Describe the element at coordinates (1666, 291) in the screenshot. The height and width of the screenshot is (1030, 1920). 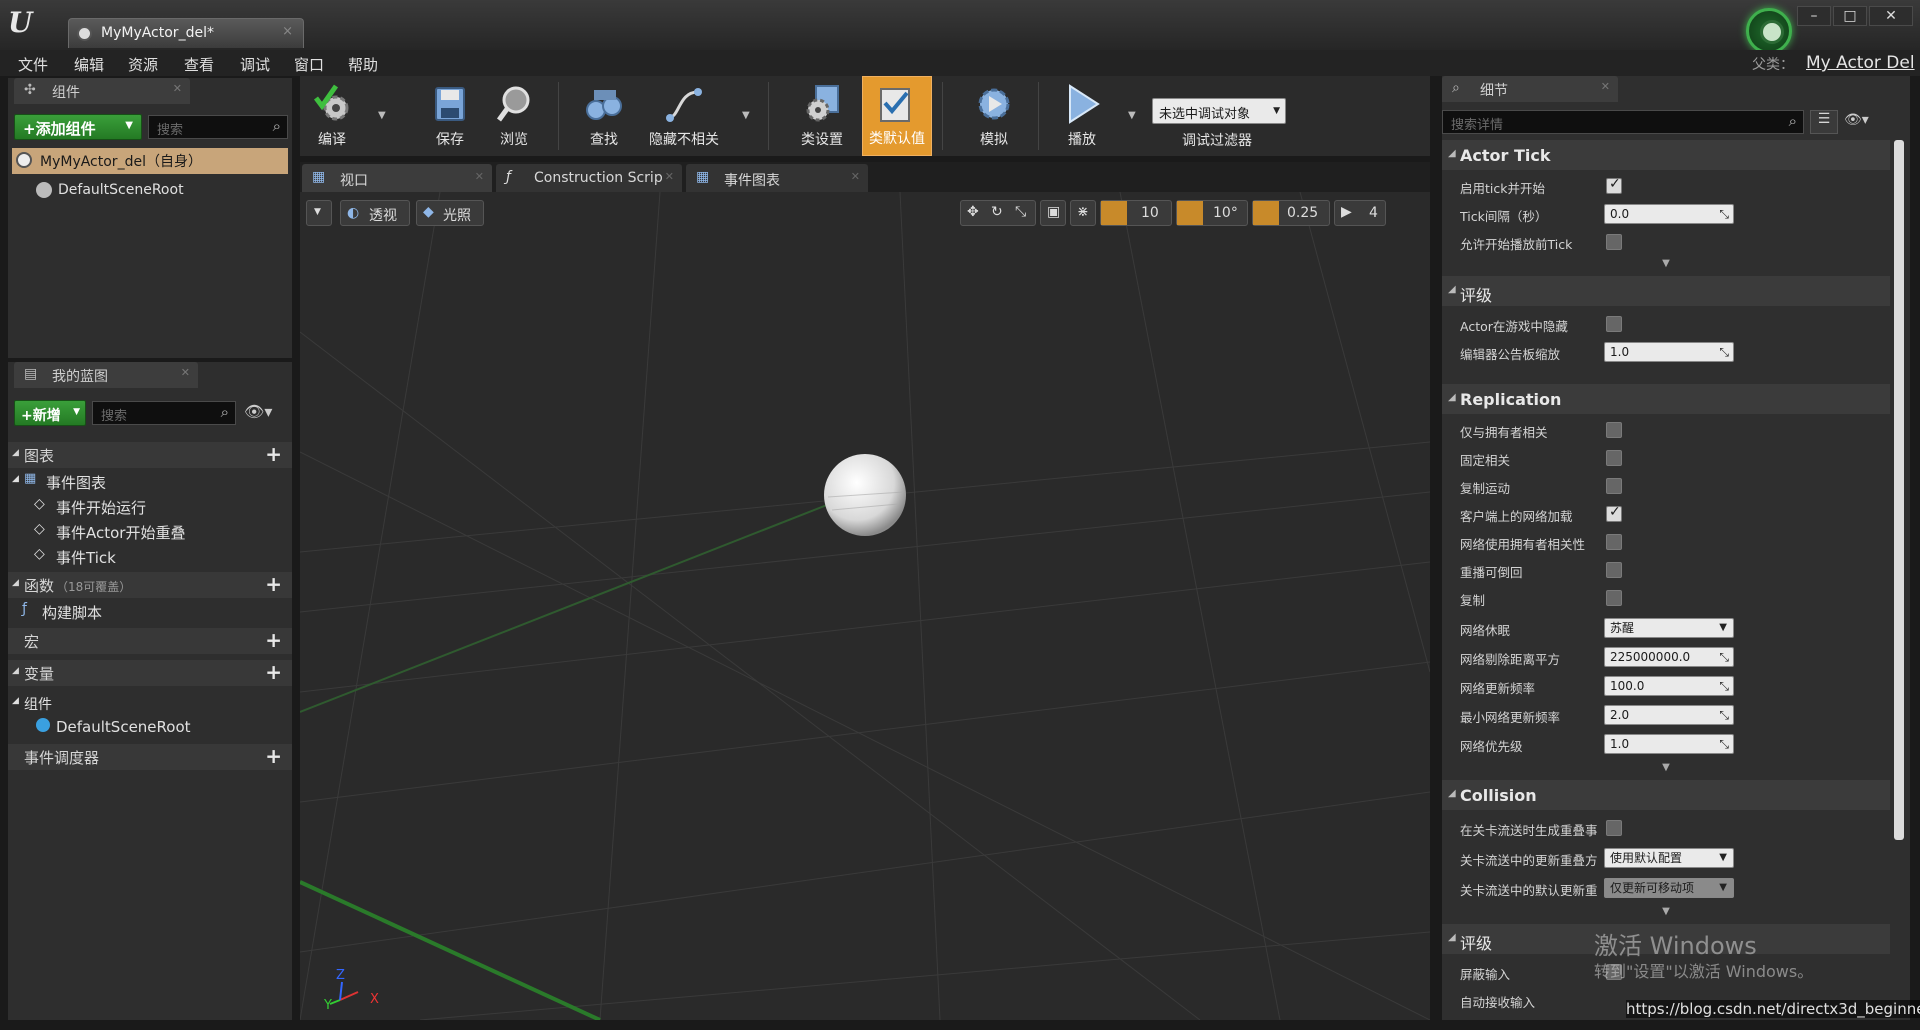
I see `rendering-category: ◢ 评级` at that location.